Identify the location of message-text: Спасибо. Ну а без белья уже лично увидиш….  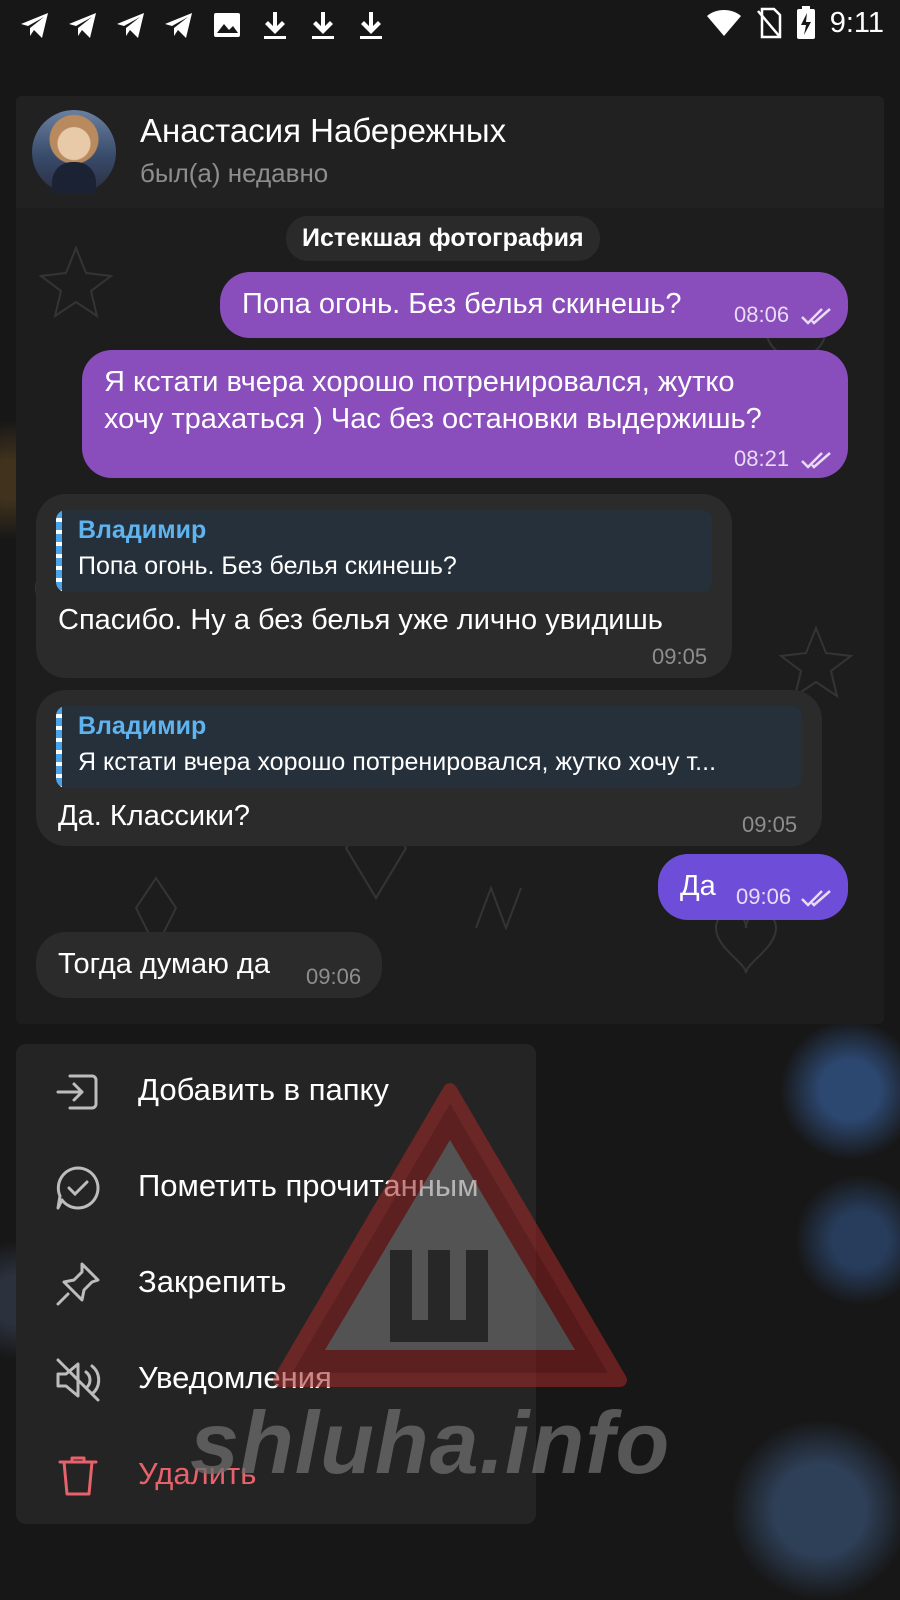
(360, 620).